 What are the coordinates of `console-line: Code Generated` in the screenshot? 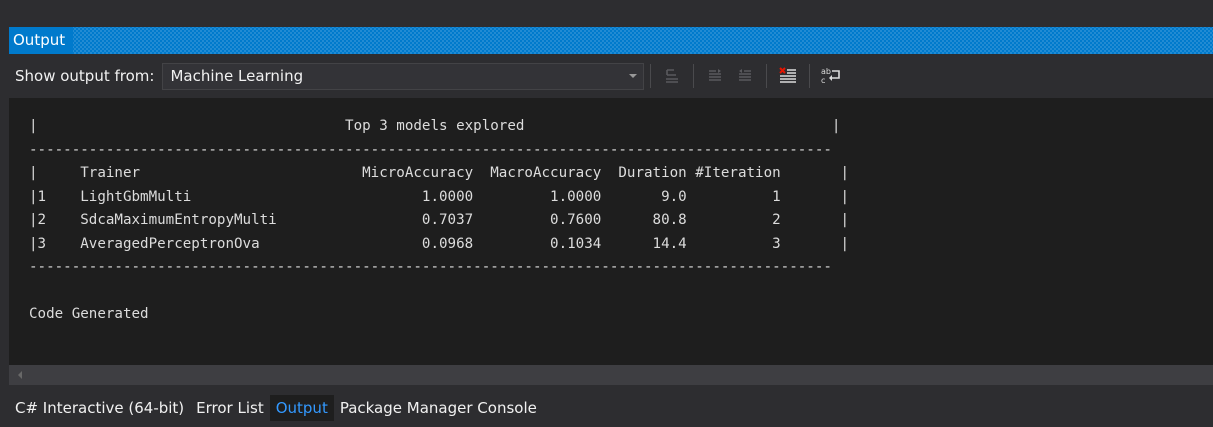 It's located at (89, 314).